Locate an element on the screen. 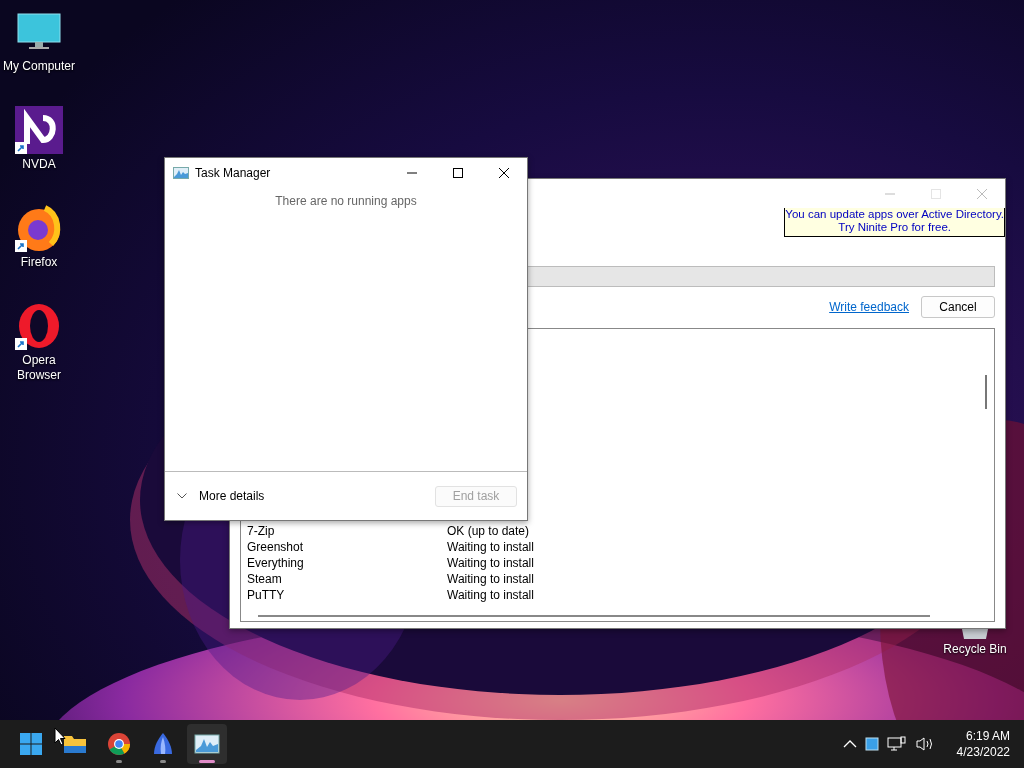 The width and height of the screenshot is (1024, 768). desktop-icon-label: Firefox is located at coordinates (39, 262).